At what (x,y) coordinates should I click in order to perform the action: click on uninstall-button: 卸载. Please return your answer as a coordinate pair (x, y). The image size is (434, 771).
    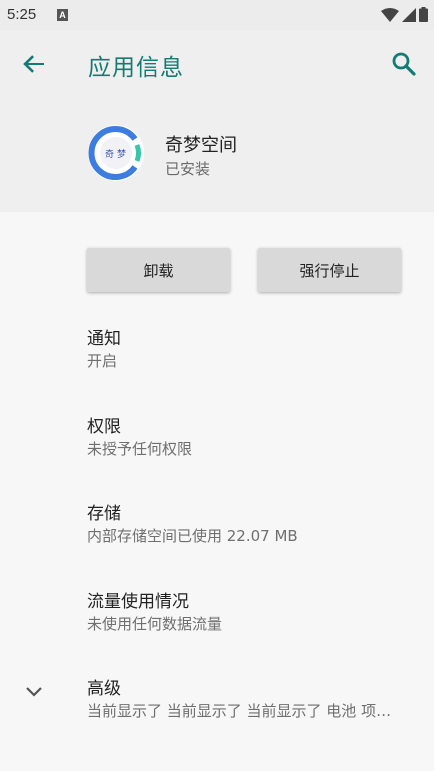
    Looking at the image, I should click on (158, 270).